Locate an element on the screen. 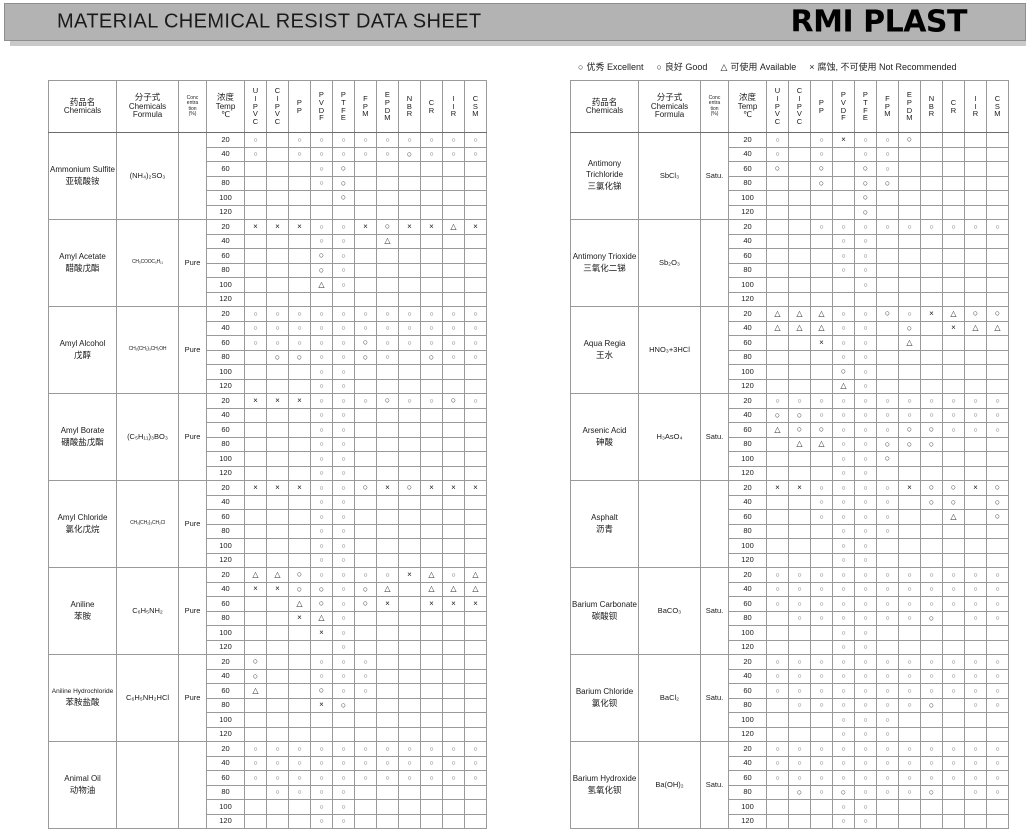 This screenshot has width=1030, height=829. legend-item-1: ○ 良好 Good is located at coordinates (681, 66).